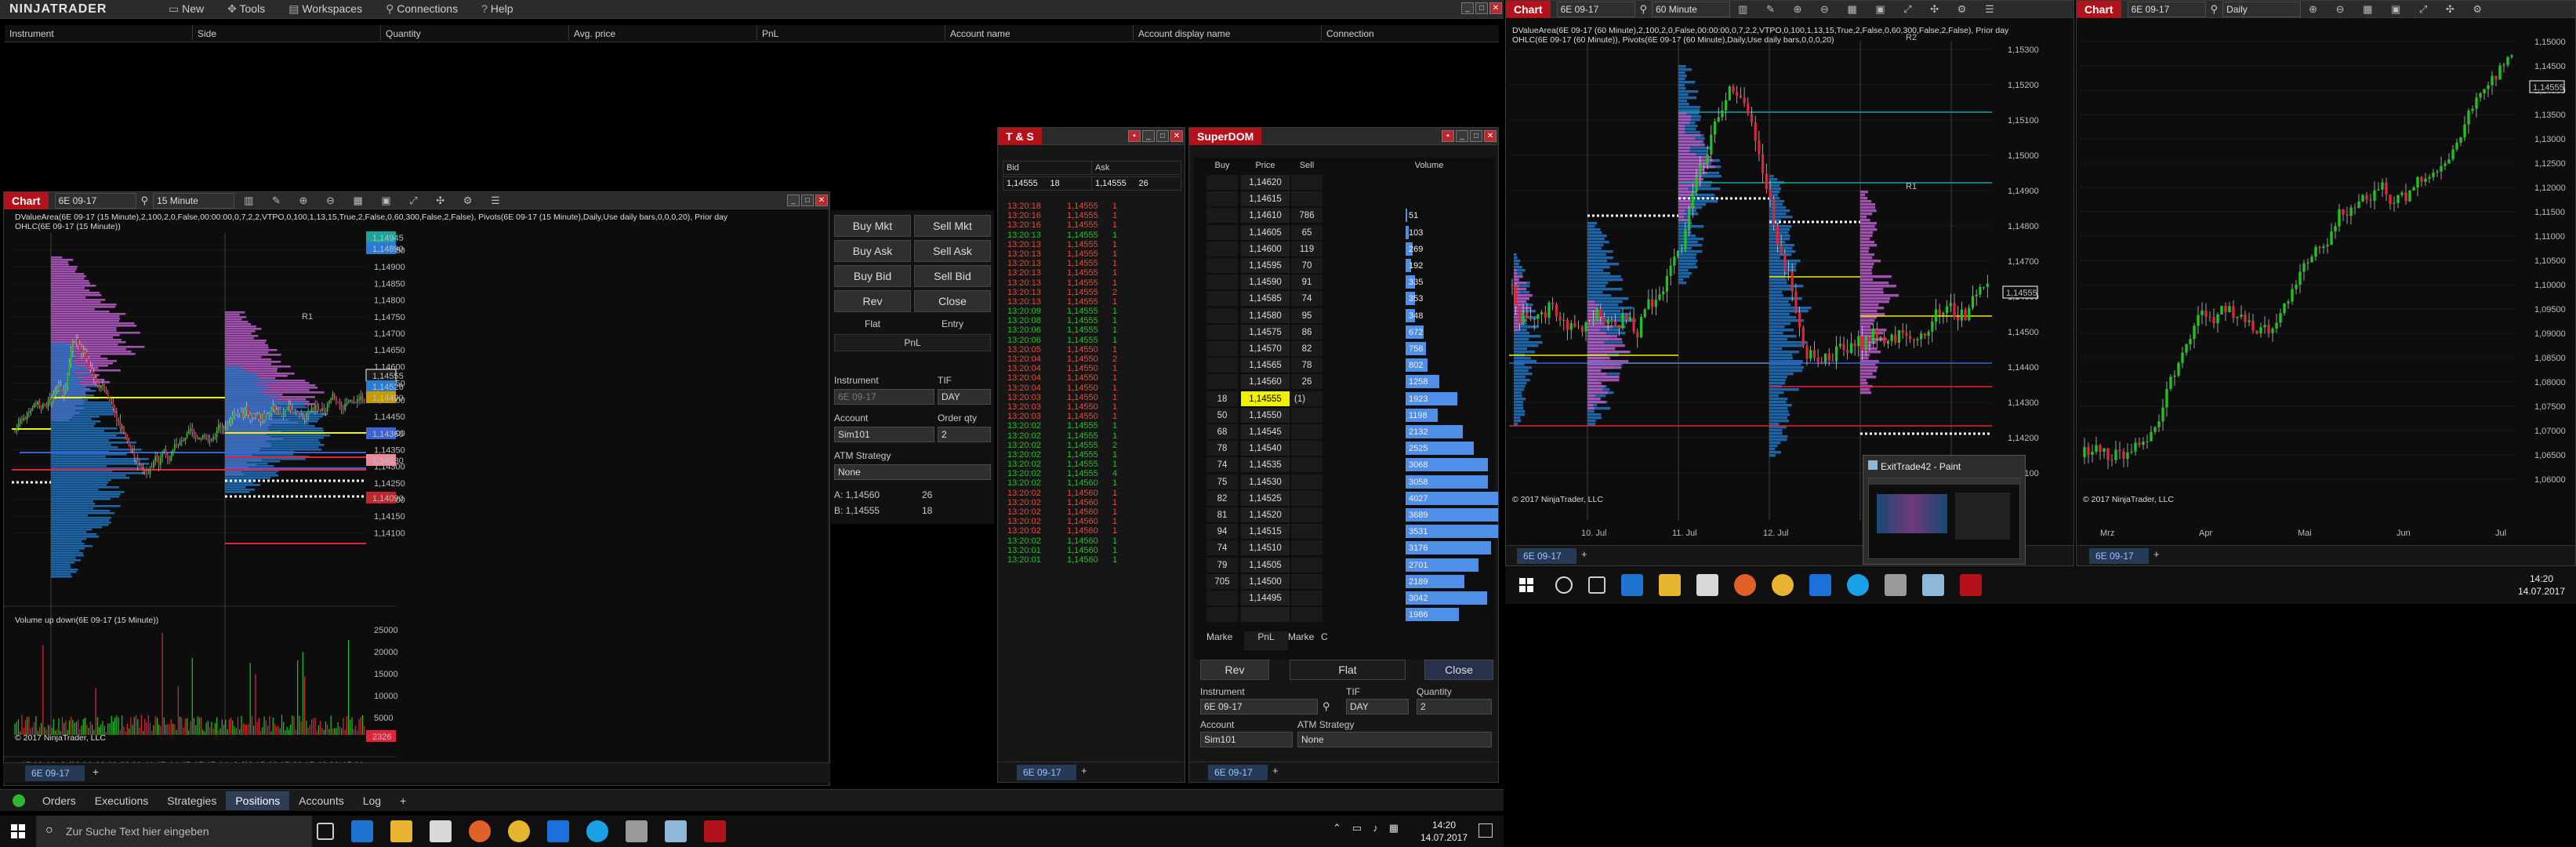 This screenshot has height=847, width=2576. Describe the element at coordinates (964, 434) in the screenshot. I see `order-qty-stepper: 2` at that location.